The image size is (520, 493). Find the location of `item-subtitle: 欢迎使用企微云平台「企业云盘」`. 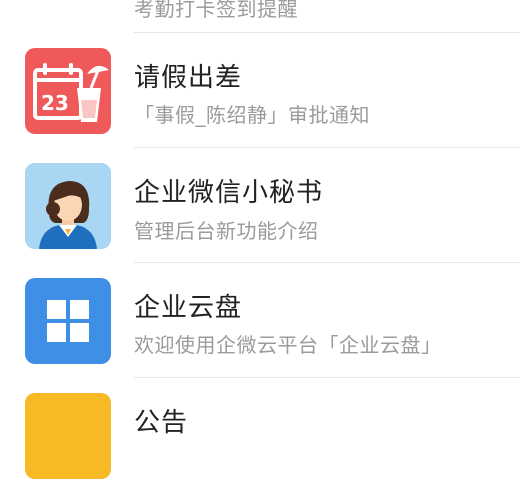

item-subtitle: 欢迎使用企微云平台「企业云盘」 is located at coordinates (288, 345).